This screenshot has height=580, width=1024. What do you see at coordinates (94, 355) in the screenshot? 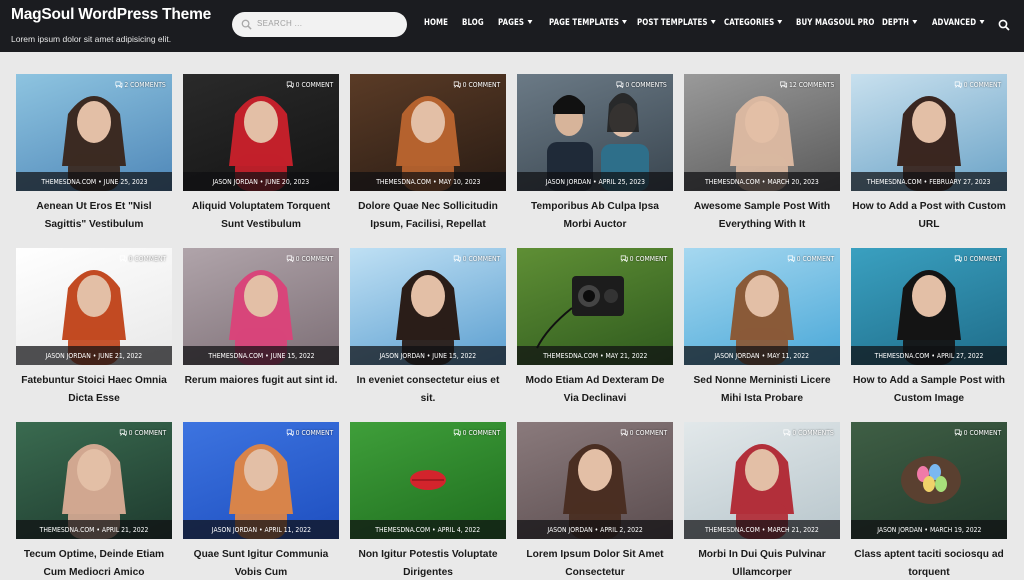
I see `post-author-date: JASON JORDAN • JUNE 21, 2022` at bounding box center [94, 355].